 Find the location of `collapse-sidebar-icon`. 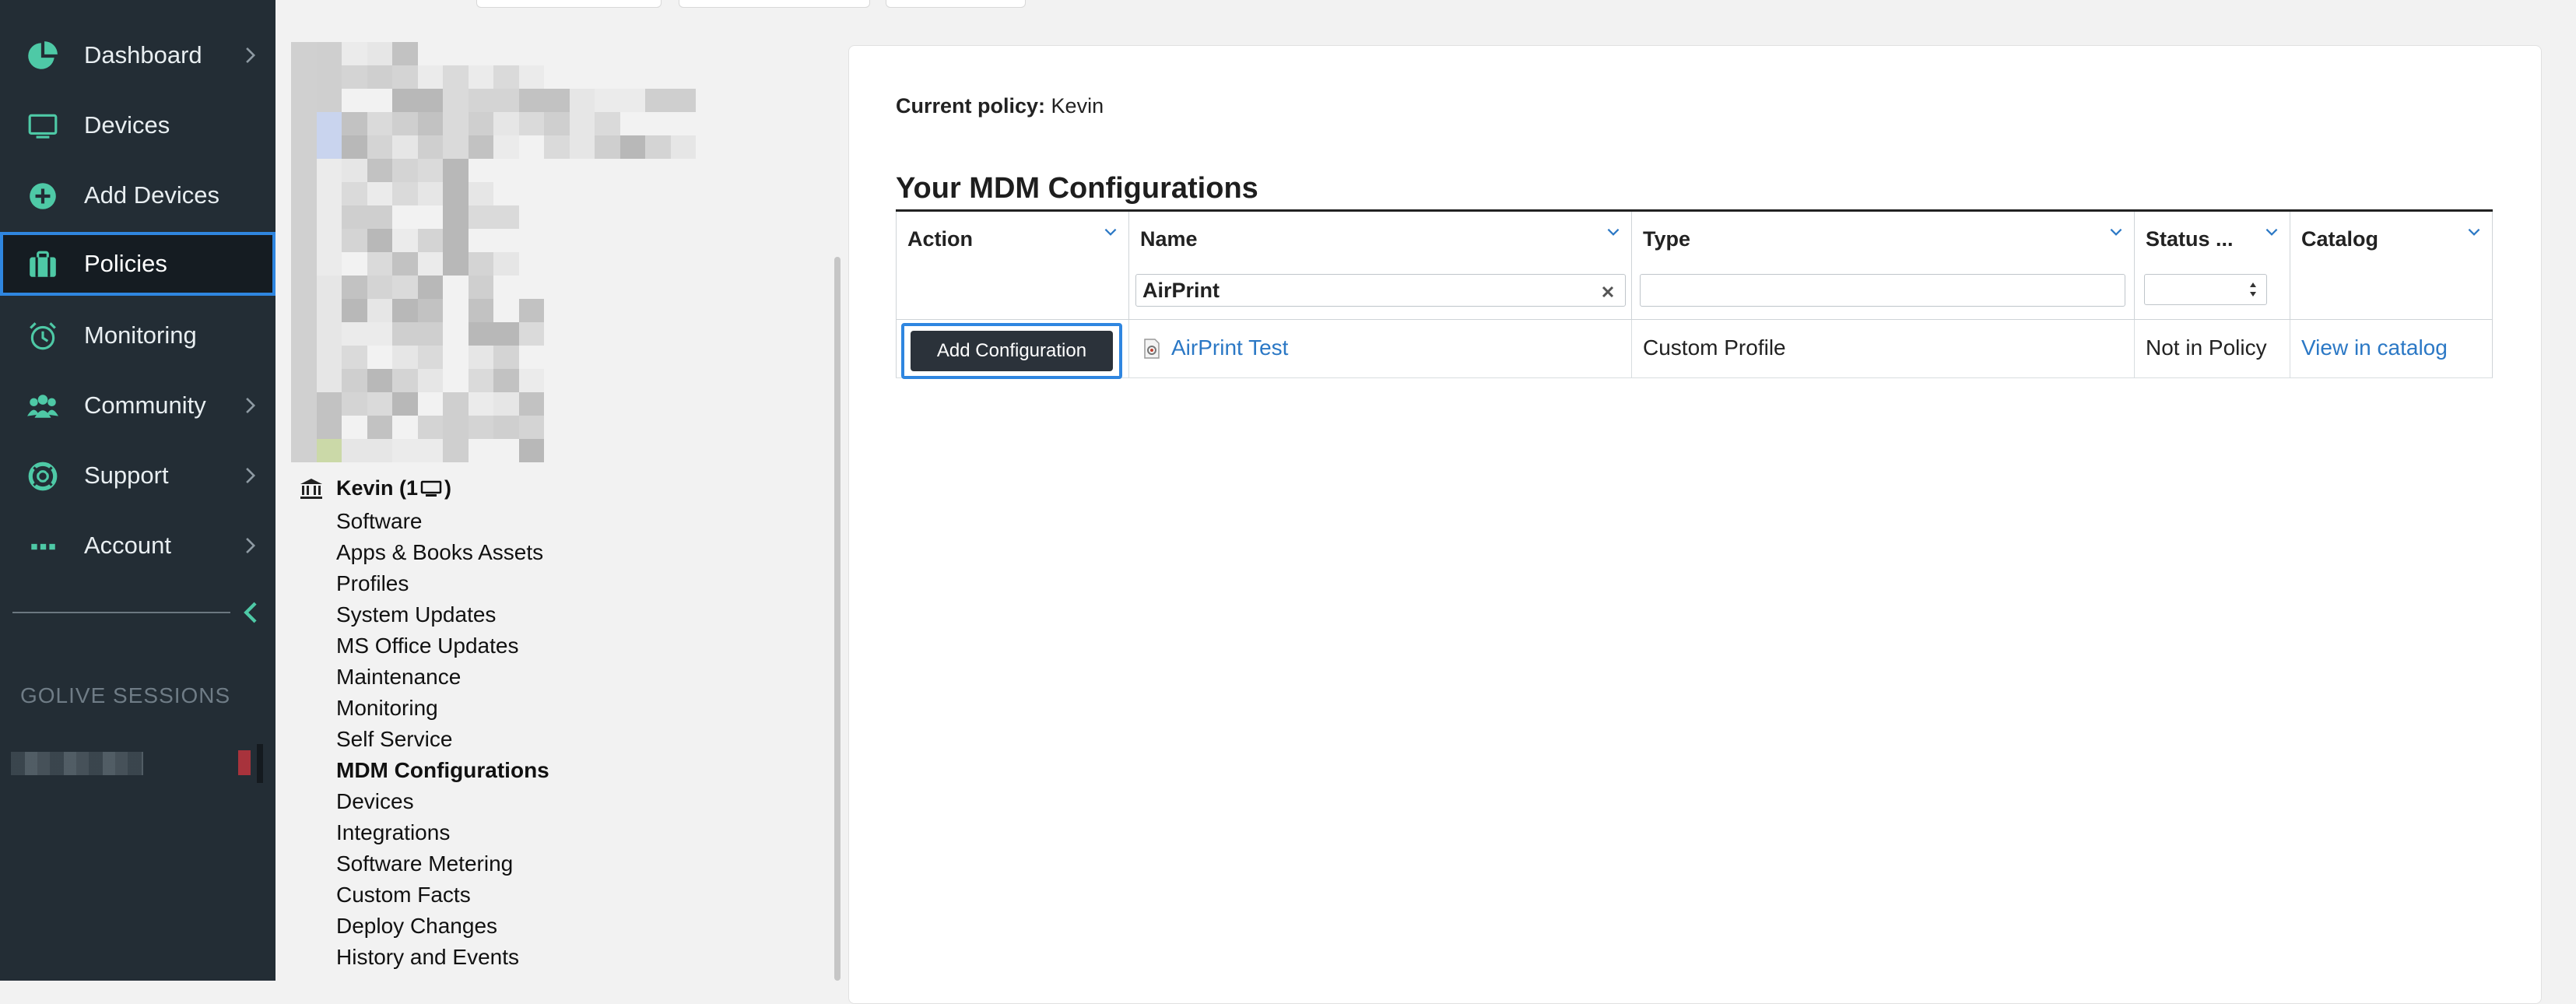

collapse-sidebar-icon is located at coordinates (252, 612).